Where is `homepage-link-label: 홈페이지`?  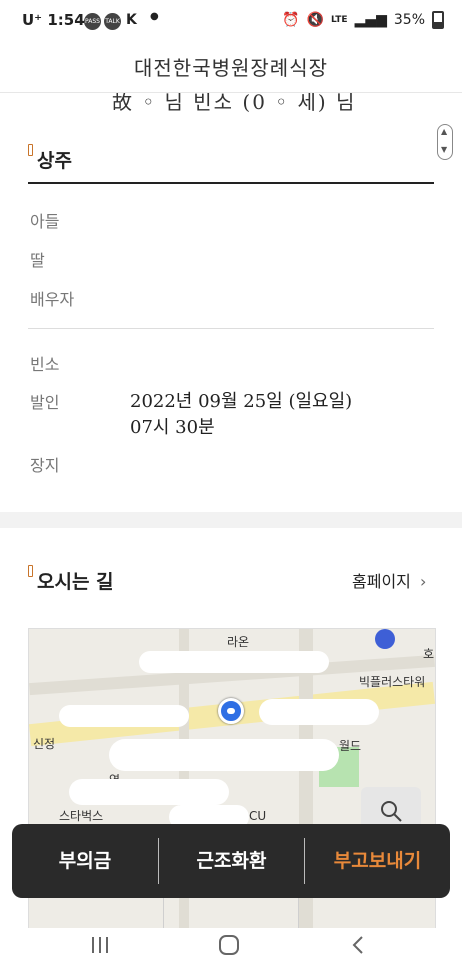
homepage-link-label: 홈페이지 is located at coordinates (381, 581).